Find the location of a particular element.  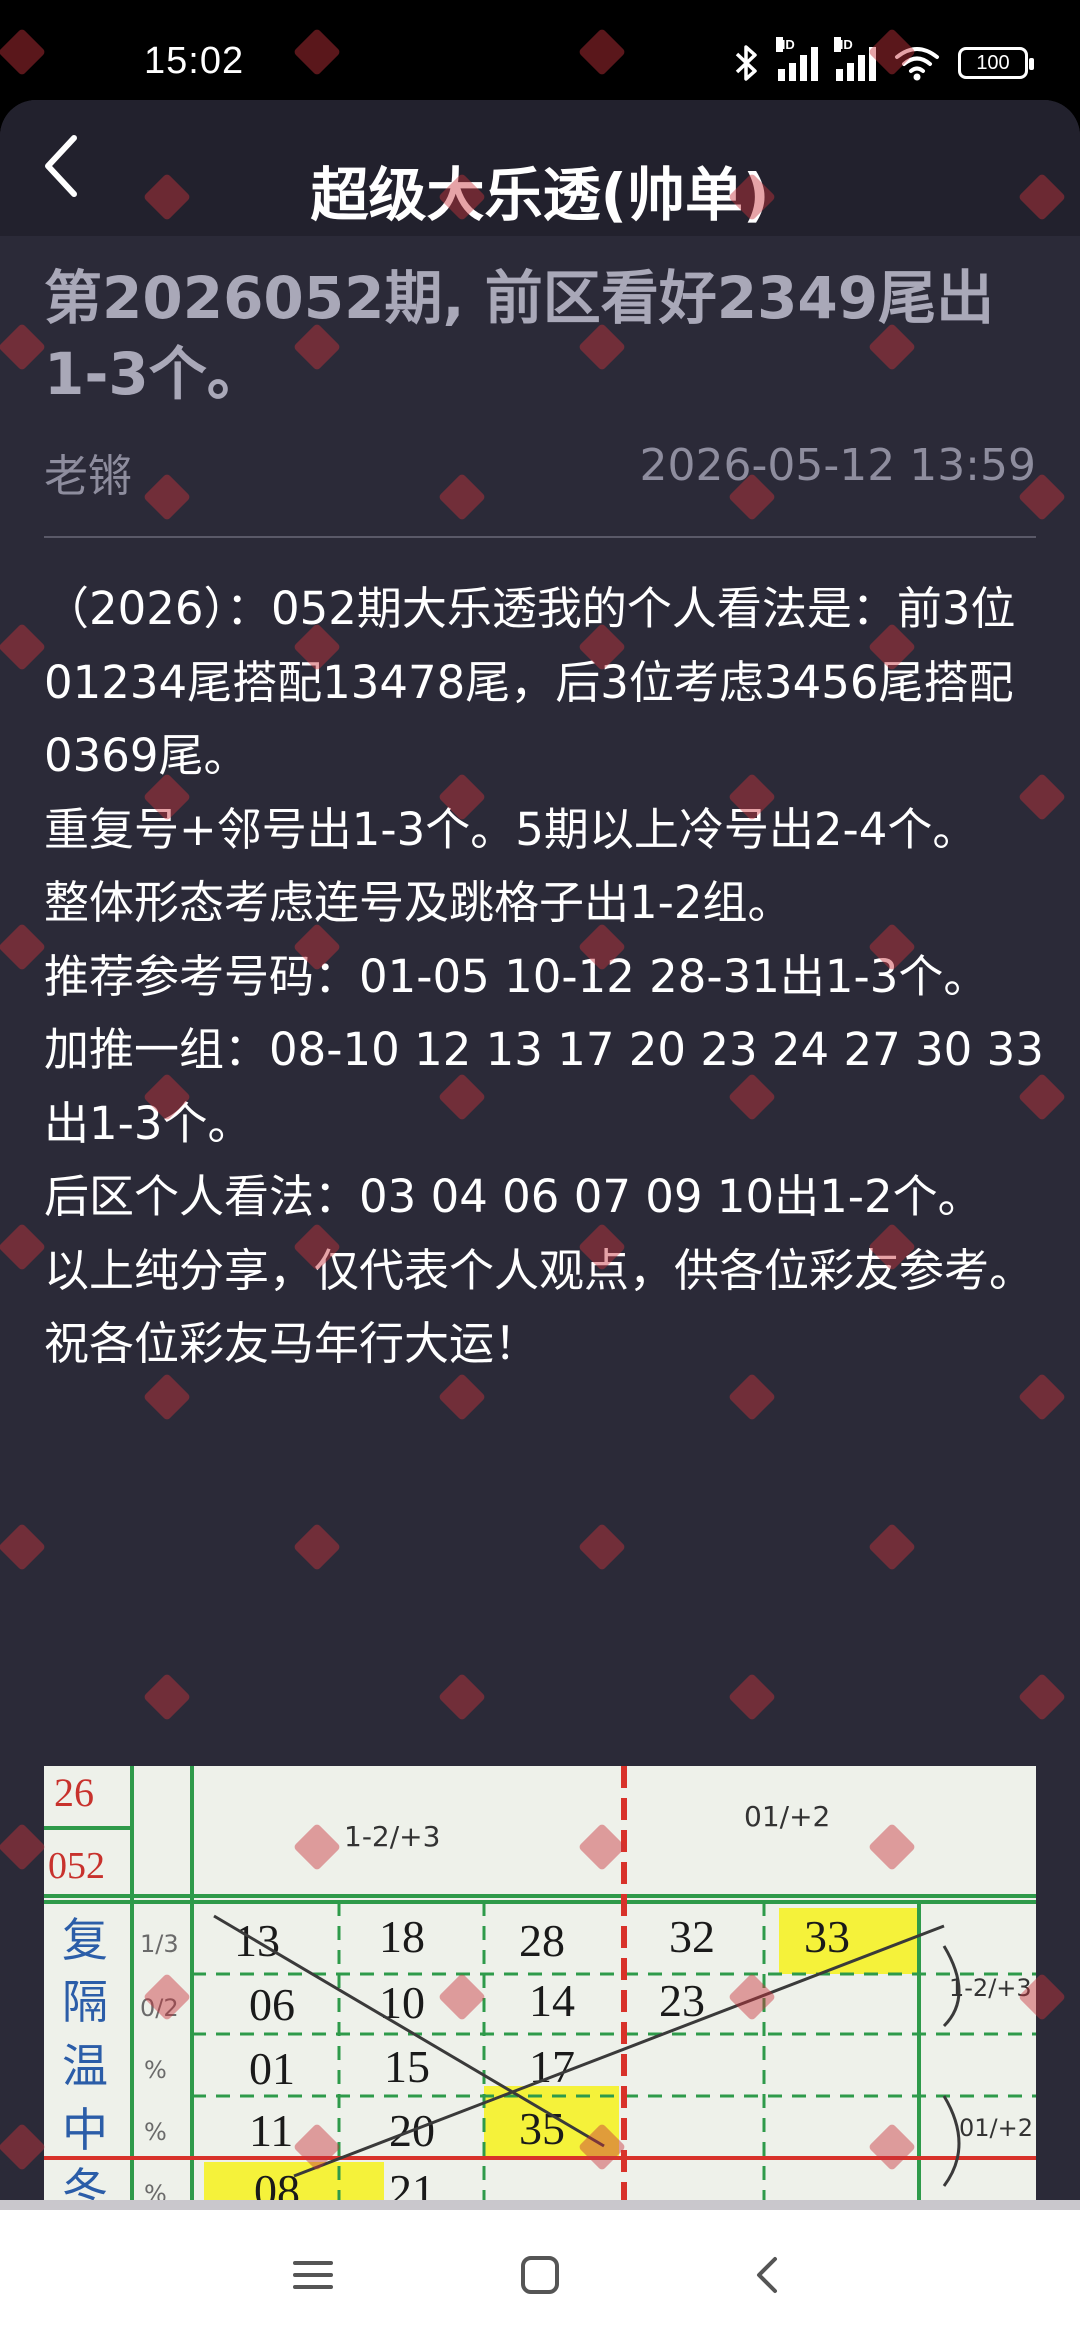

battery-icon: 100 is located at coordinates (996, 63).